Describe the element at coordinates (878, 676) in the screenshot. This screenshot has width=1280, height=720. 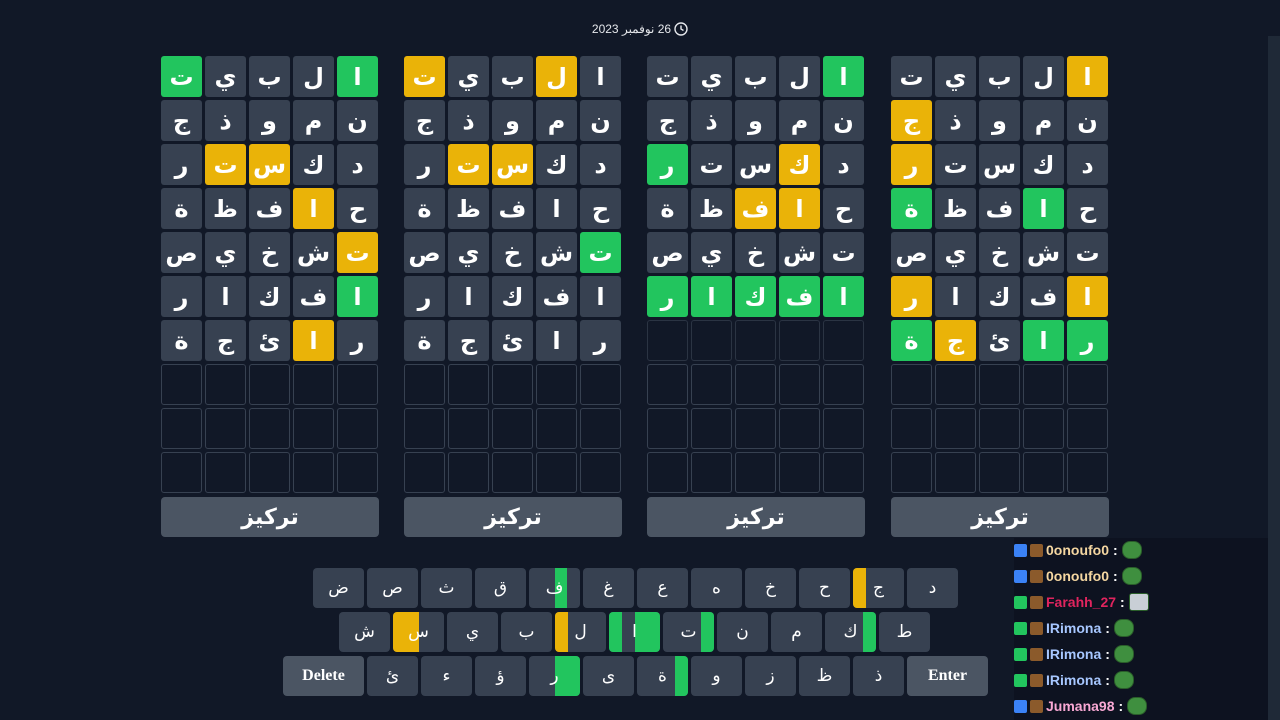
I see `key: ذ` at that location.